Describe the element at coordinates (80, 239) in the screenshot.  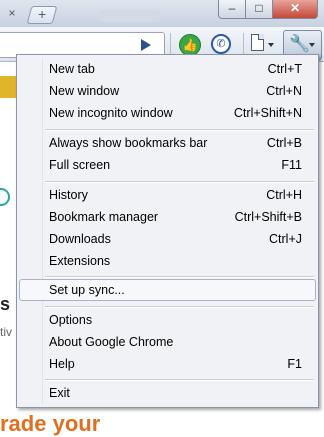
I see `menu-item-label: Downloads` at that location.